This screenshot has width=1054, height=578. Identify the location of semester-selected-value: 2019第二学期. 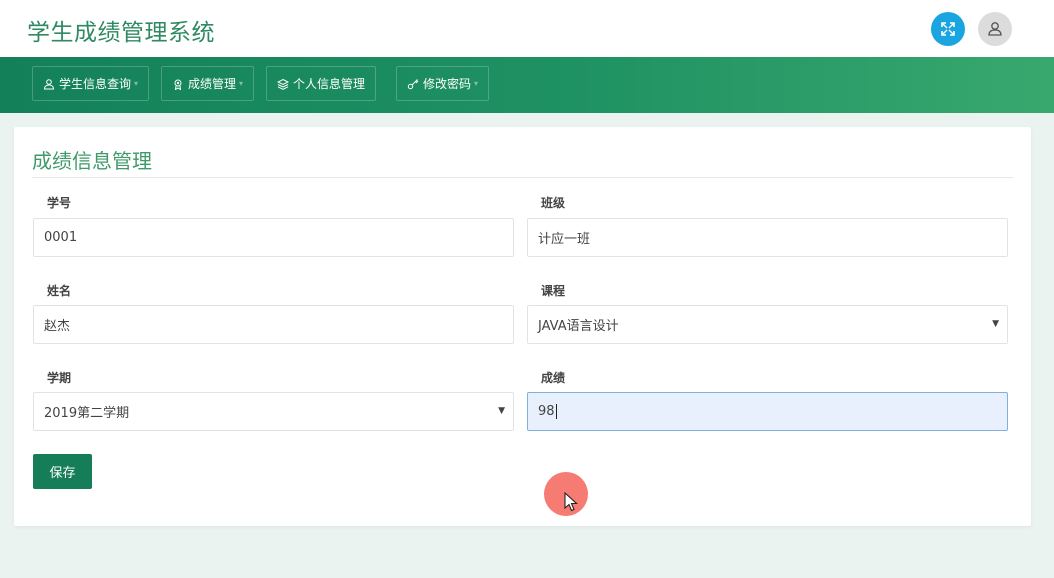
(87, 413).